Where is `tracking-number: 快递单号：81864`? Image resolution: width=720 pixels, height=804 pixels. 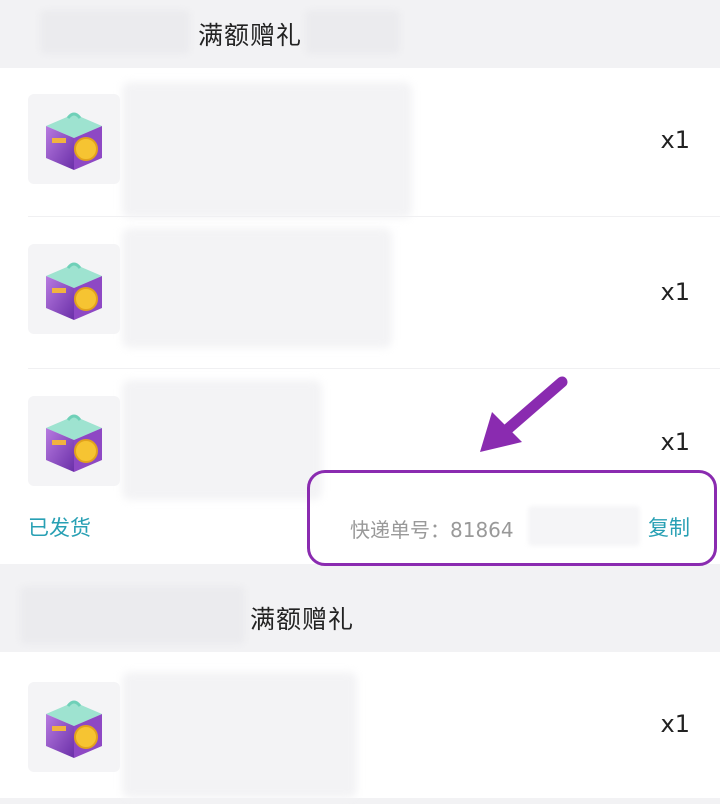 tracking-number: 快递单号：81864 is located at coordinates (432, 528).